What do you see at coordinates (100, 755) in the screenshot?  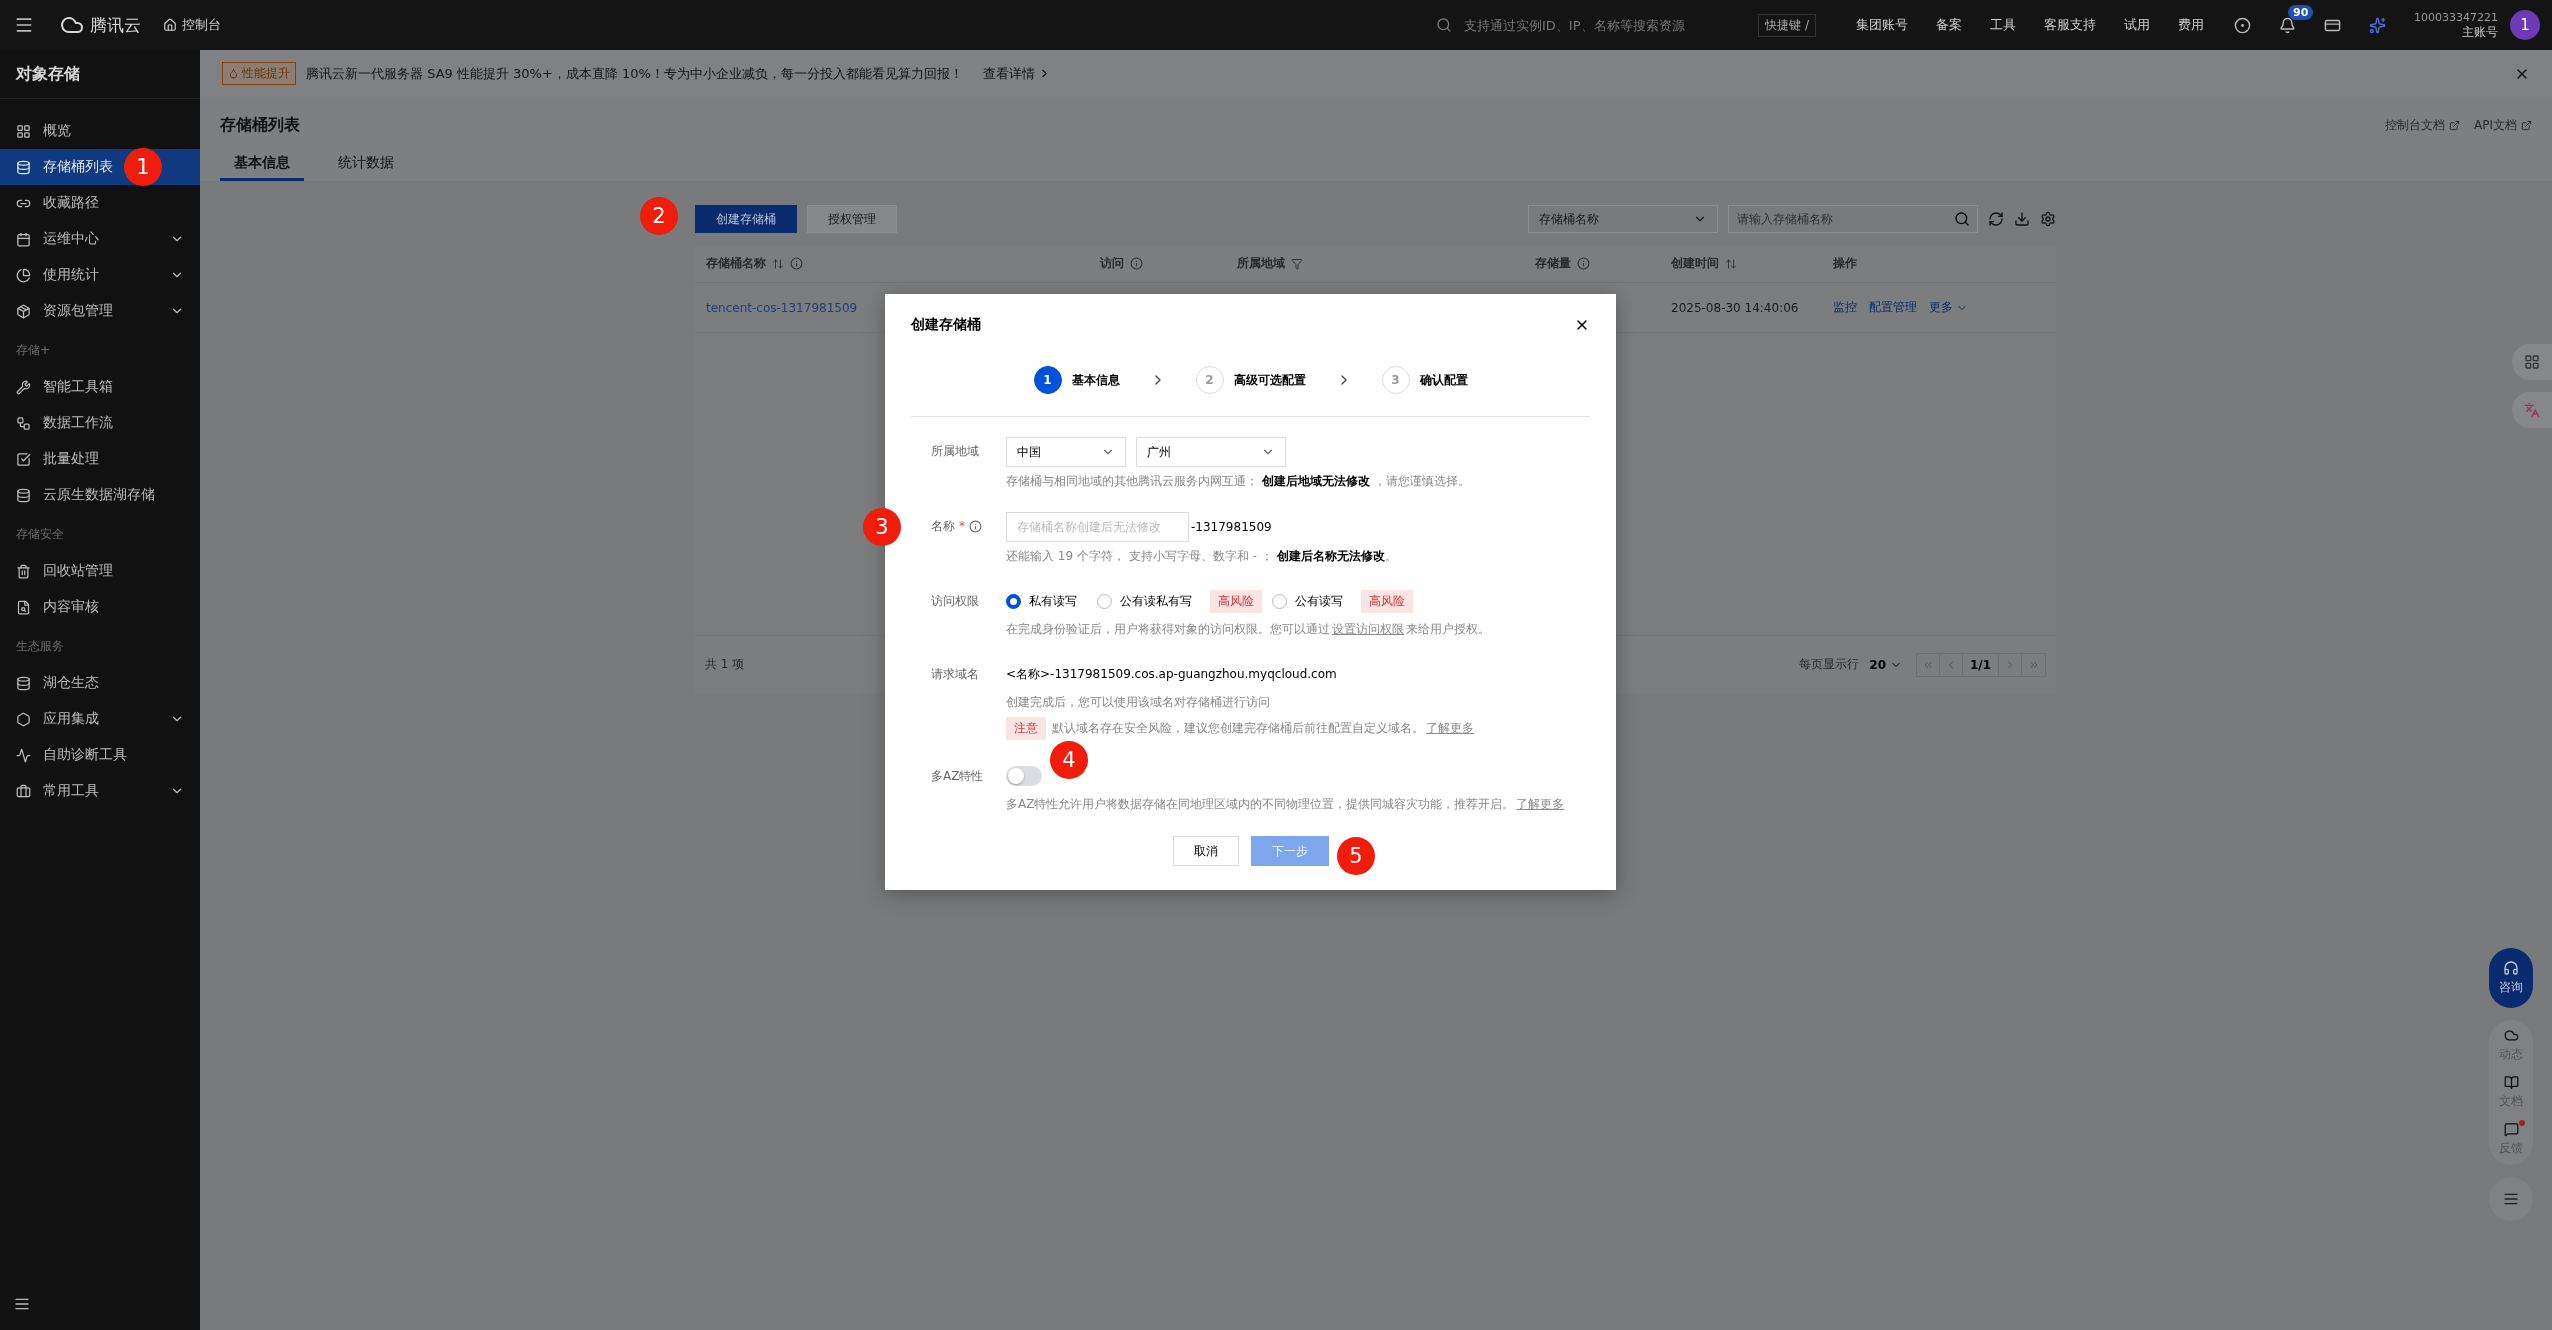 I see `sidebar-item: 自助诊断工具` at bounding box center [100, 755].